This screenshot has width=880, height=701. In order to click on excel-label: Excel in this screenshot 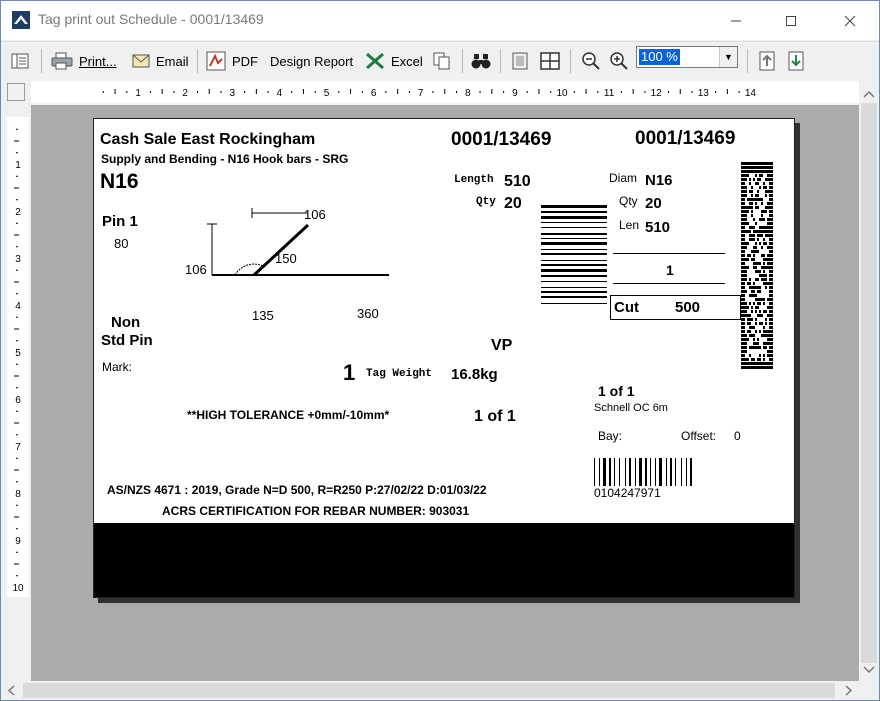, I will do `click(407, 61)`.